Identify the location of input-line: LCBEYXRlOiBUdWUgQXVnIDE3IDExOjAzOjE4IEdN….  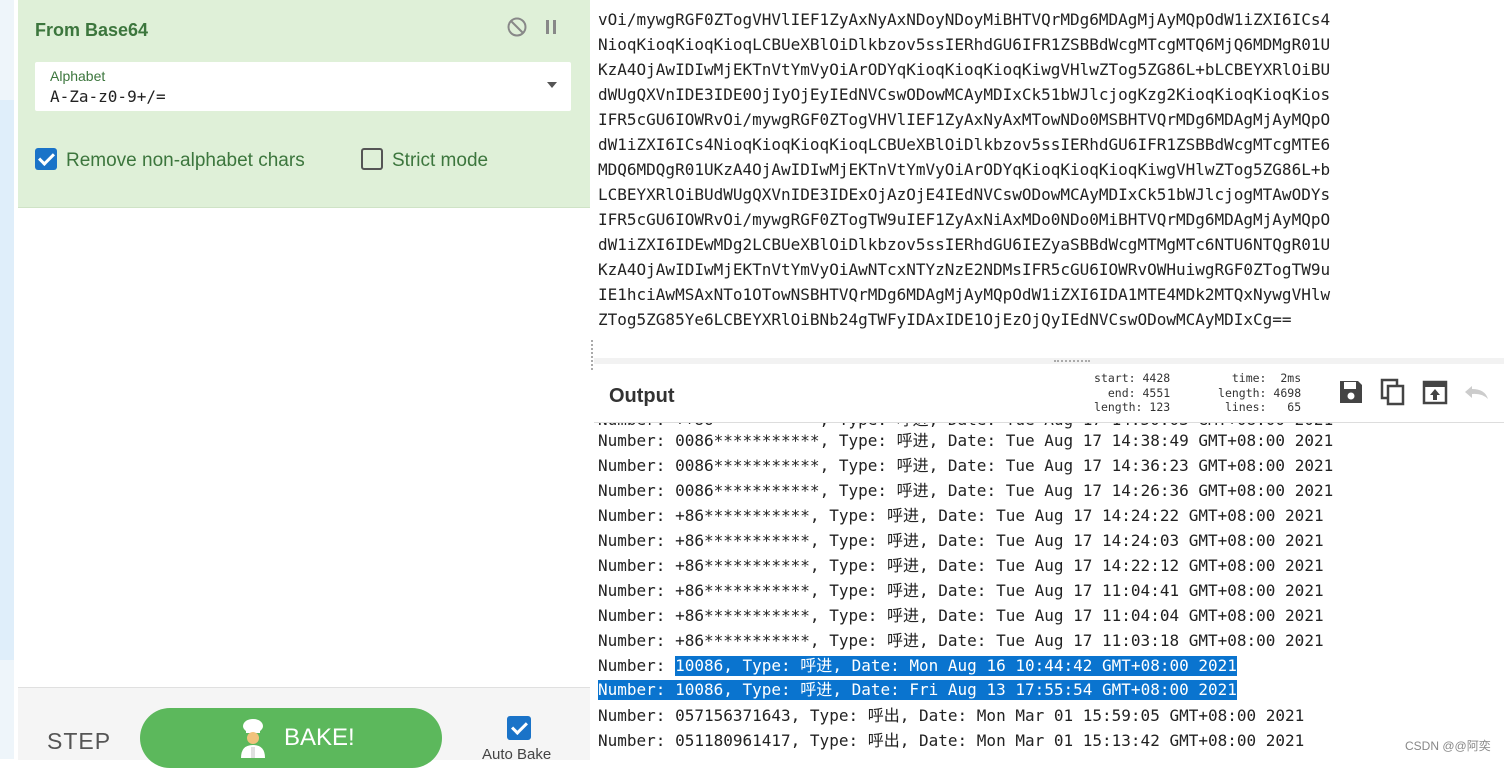
(964, 194).